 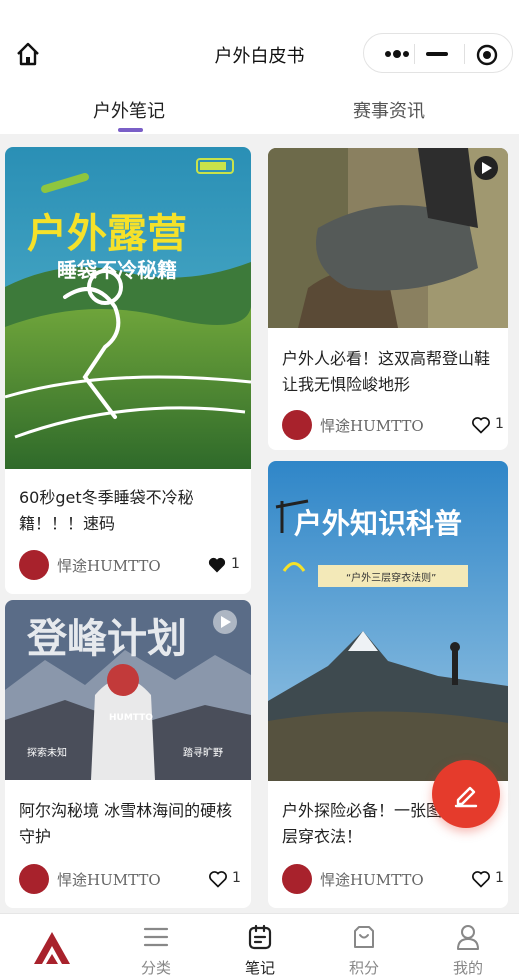 I want to click on category-tabs: 户外笔记 赛事资讯, so click(x=259, y=111).